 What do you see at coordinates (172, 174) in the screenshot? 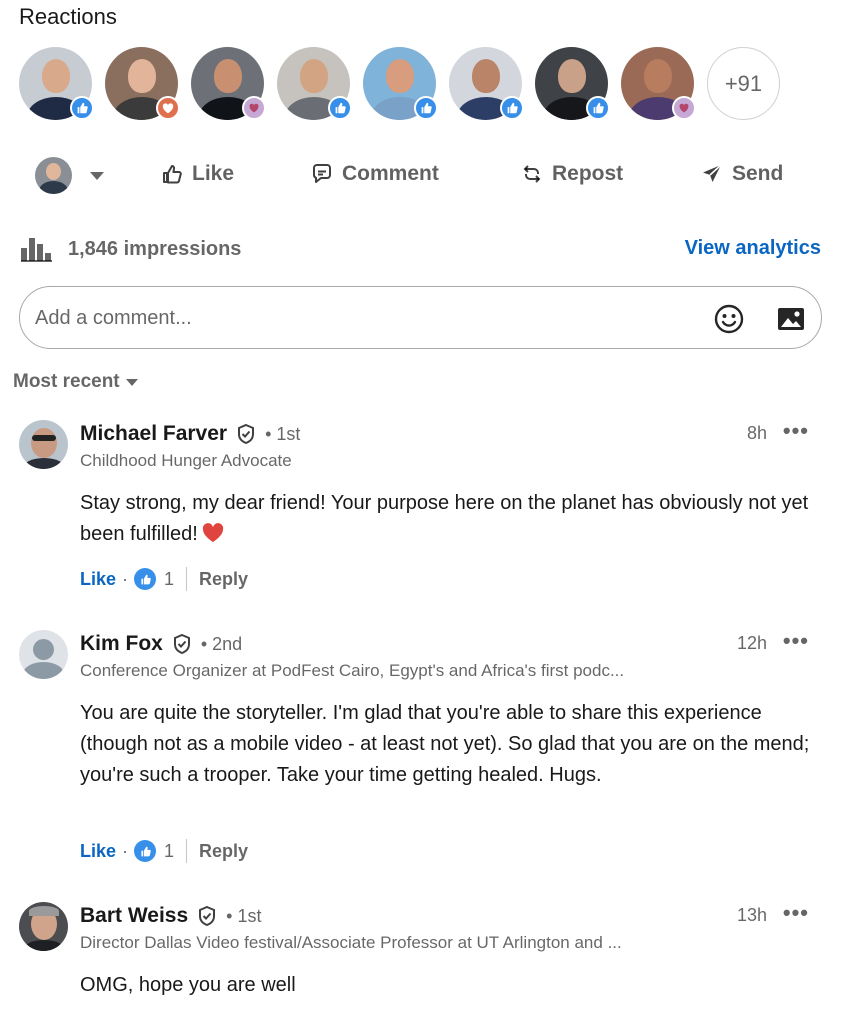
I see `thumbs-up-icon` at bounding box center [172, 174].